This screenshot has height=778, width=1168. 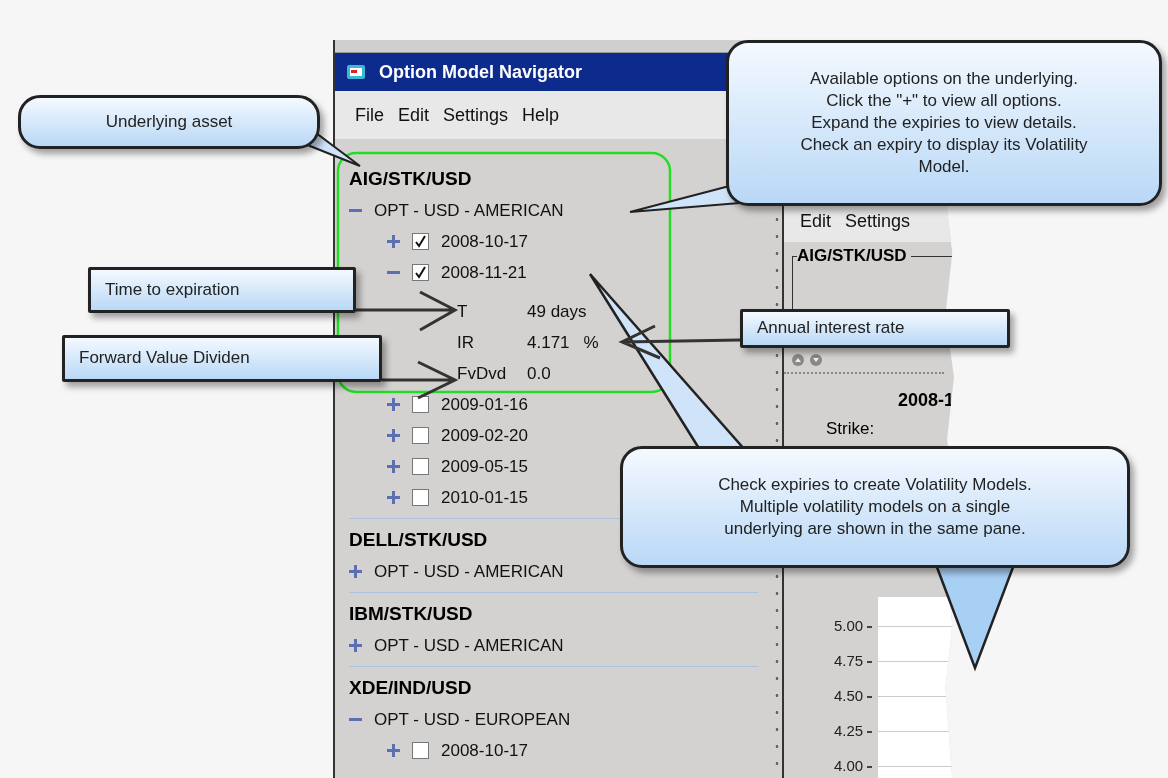 What do you see at coordinates (164, 358) in the screenshot?
I see `callout-text: Forward Value Dividen` at bounding box center [164, 358].